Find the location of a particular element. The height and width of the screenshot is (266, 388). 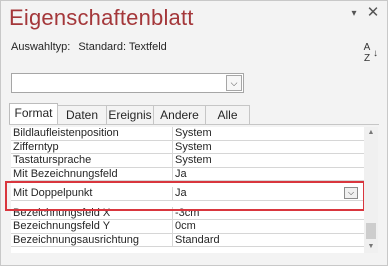

pane-options-chevron-icon: ▾ is located at coordinates (354, 14).